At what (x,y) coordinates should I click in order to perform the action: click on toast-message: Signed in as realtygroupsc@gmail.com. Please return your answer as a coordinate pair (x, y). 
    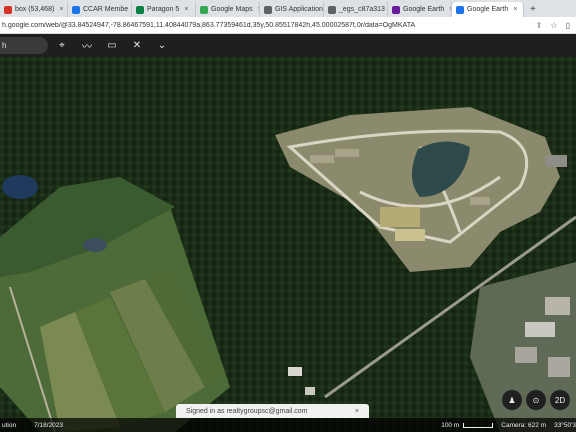
    Looking at the image, I should click on (247, 411).